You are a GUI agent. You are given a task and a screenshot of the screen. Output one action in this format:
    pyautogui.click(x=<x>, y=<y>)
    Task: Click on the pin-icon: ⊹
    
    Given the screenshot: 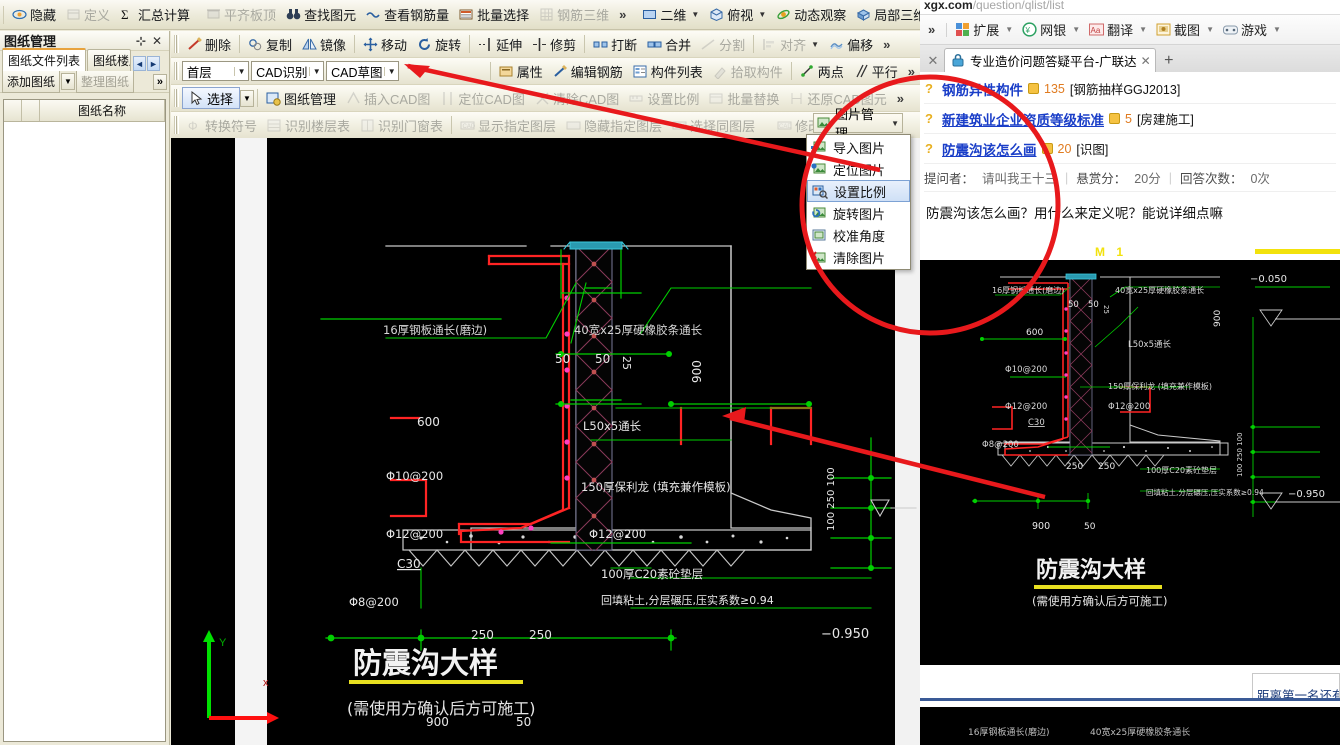 What is the action you would take?
    pyautogui.click(x=141, y=41)
    